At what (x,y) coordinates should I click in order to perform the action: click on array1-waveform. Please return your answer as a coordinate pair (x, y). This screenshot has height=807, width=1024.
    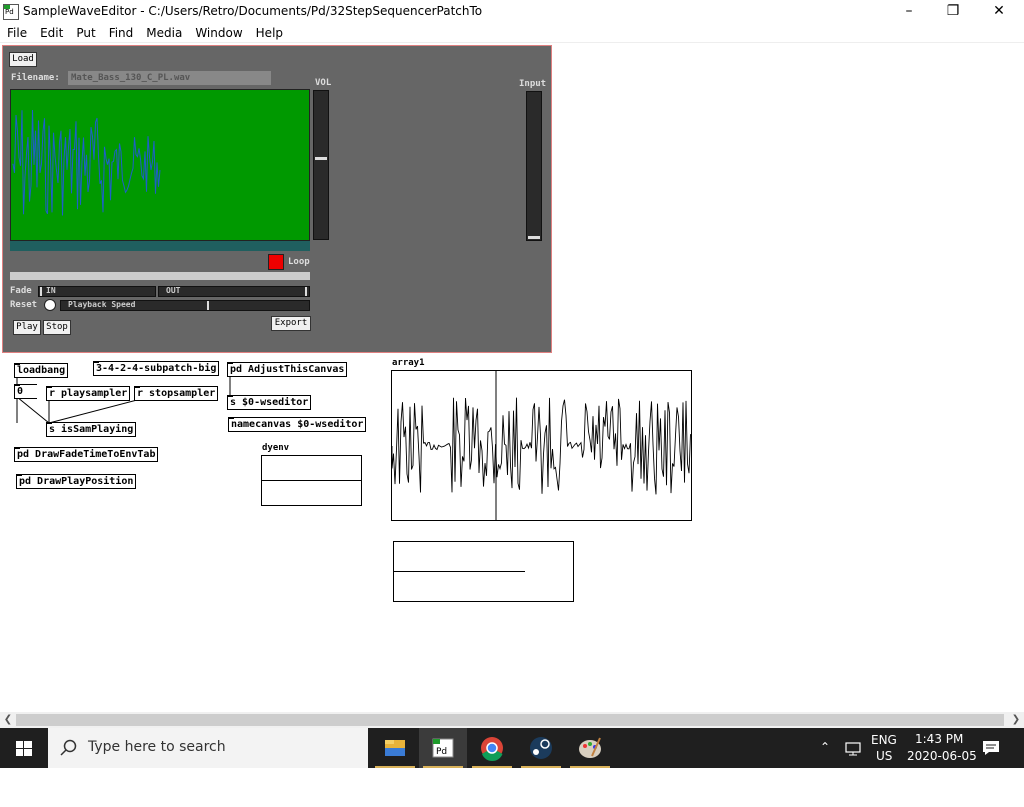
    Looking at the image, I should click on (541, 445).